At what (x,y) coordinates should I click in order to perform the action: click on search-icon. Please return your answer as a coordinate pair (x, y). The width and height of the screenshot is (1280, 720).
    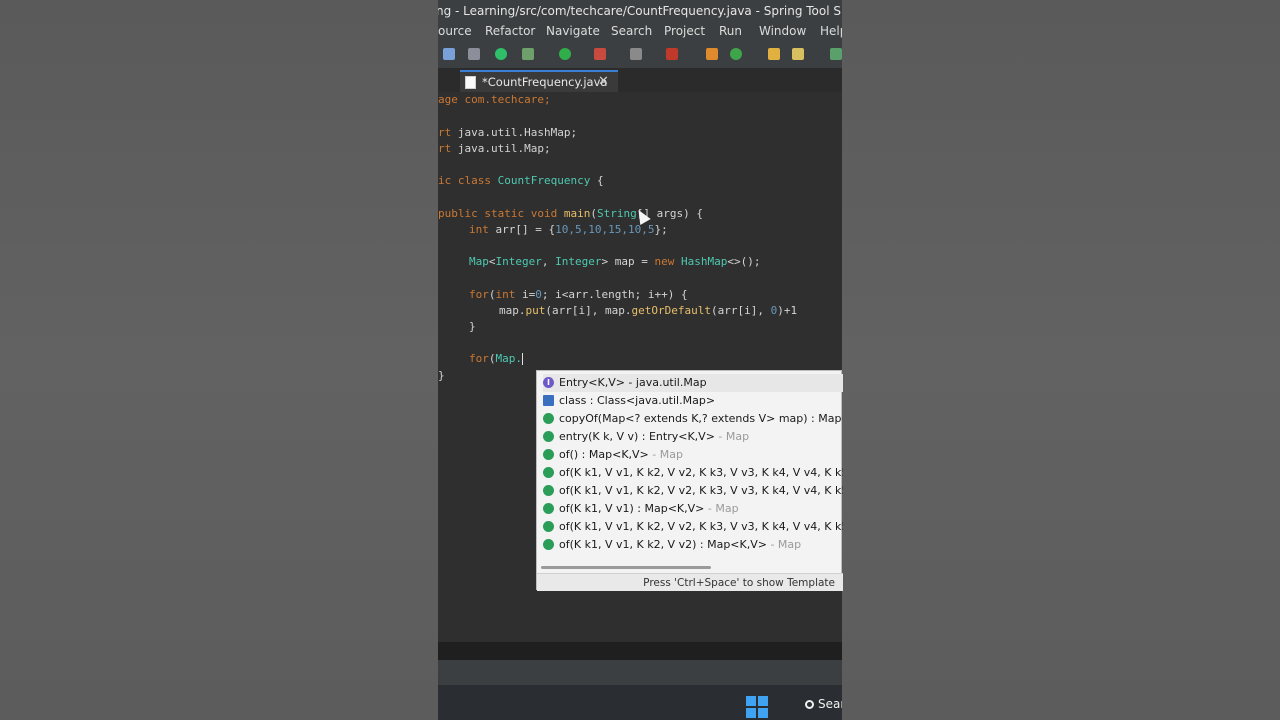
    Looking at the image, I should click on (809, 704).